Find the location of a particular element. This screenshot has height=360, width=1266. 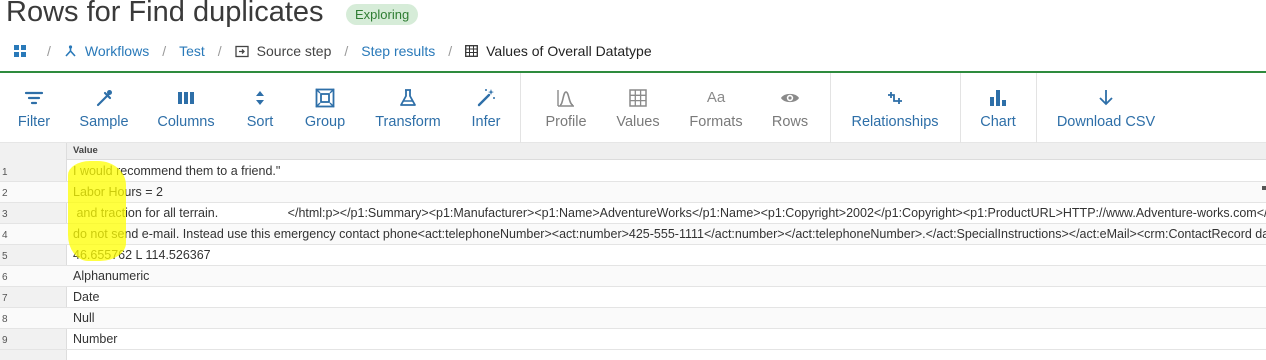

row-number: 8 is located at coordinates (5, 319).